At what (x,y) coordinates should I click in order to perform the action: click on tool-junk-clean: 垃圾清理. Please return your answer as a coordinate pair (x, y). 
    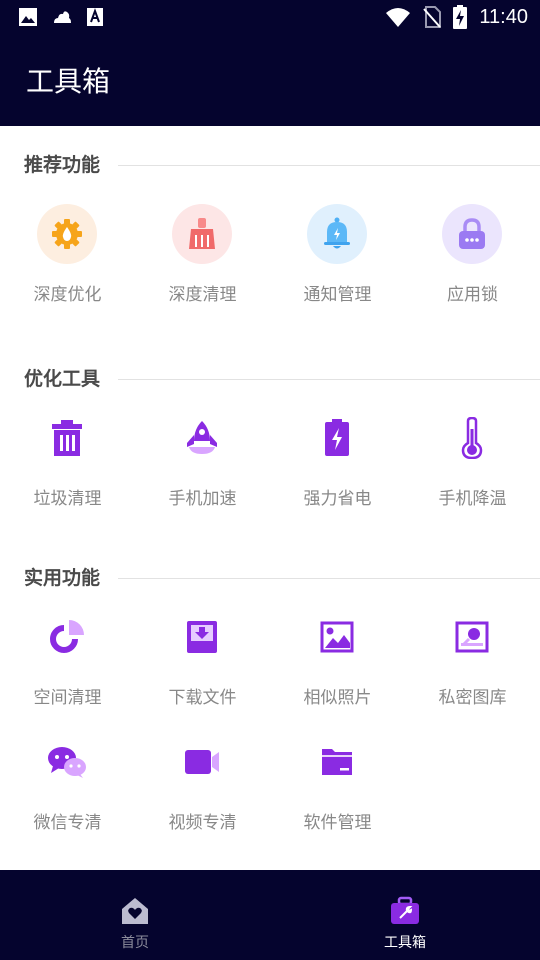
    Looking at the image, I should click on (67, 463).